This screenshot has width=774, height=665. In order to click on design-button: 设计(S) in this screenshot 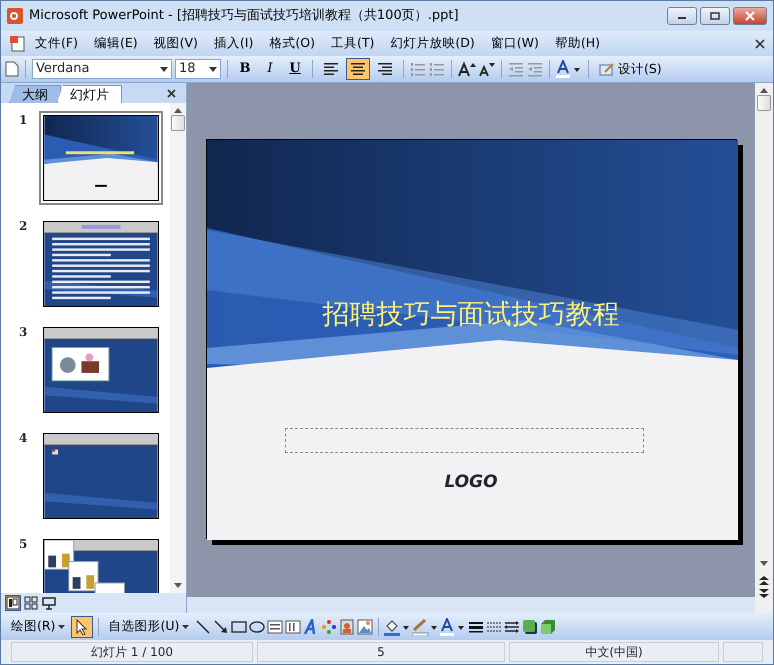, I will do `click(630, 69)`.